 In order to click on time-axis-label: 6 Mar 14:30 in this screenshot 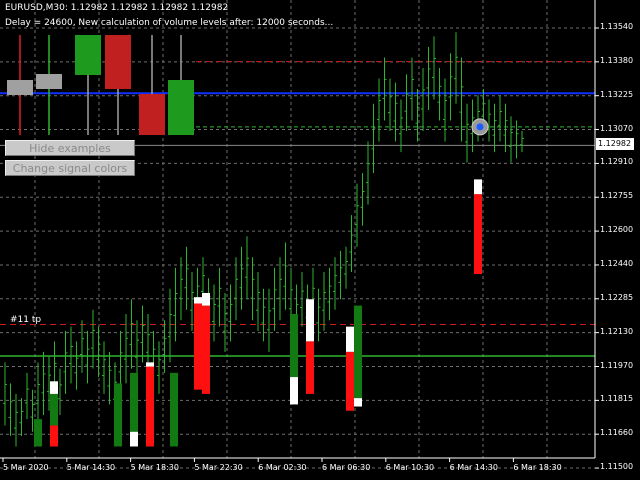, I will do `click(473, 467)`.